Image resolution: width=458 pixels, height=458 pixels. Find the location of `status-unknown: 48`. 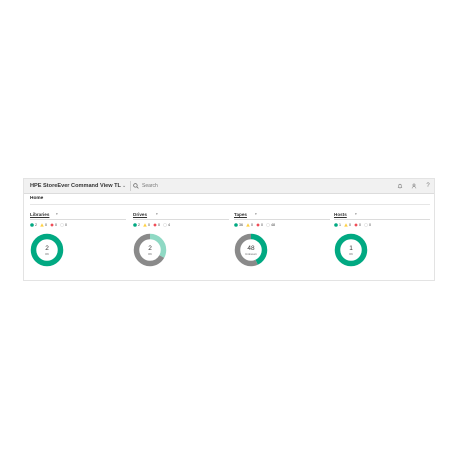

status-unknown: 48 is located at coordinates (270, 225).